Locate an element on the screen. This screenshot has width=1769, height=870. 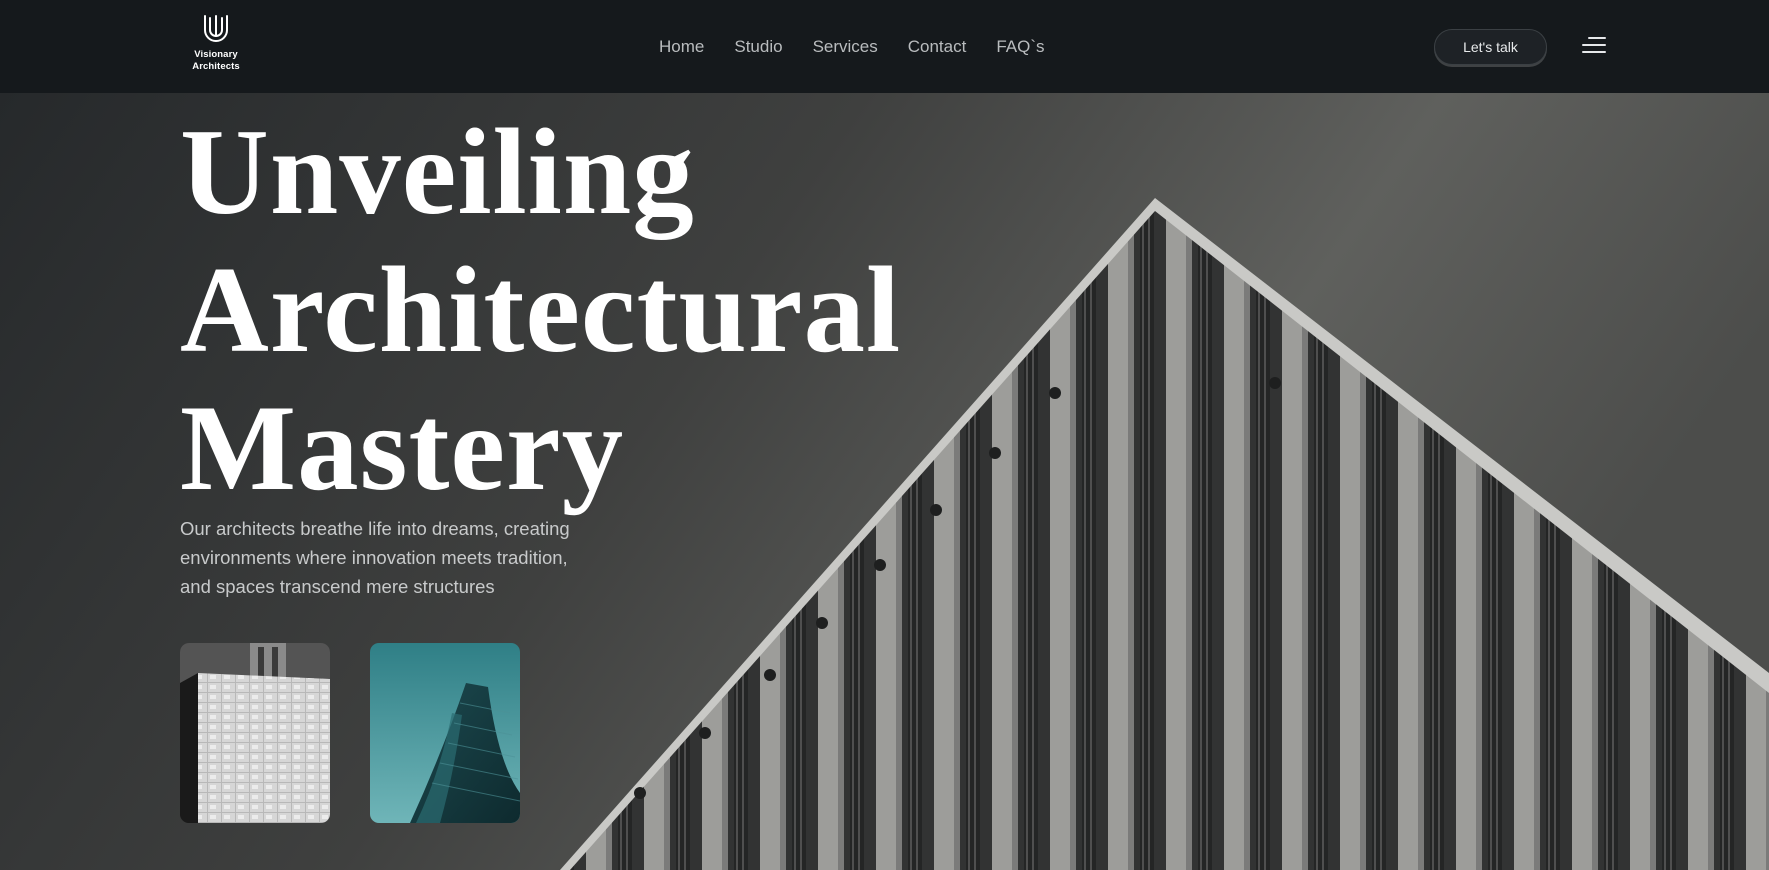
hamburger-menu-icon is located at coordinates (1592, 46).